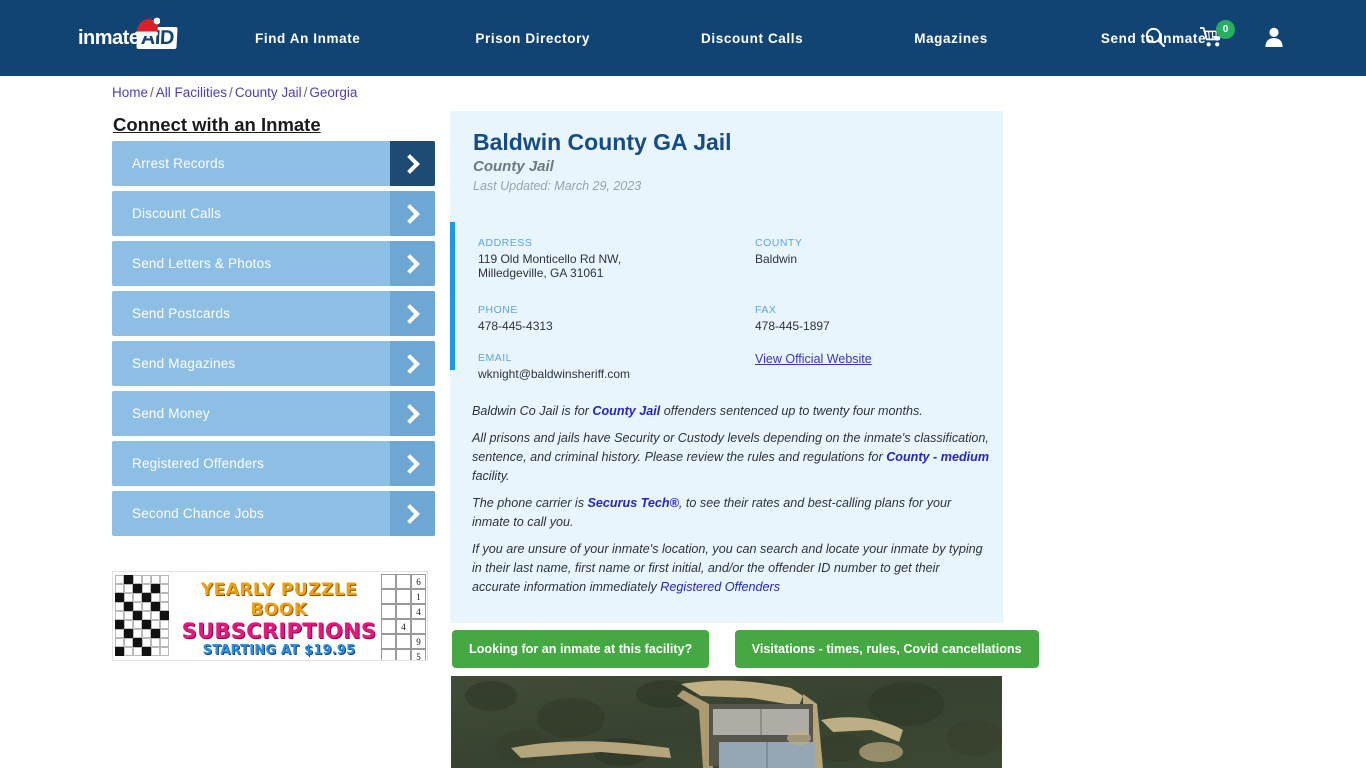  I want to click on securus-tech-link: Securus Tech®, so click(633, 503).